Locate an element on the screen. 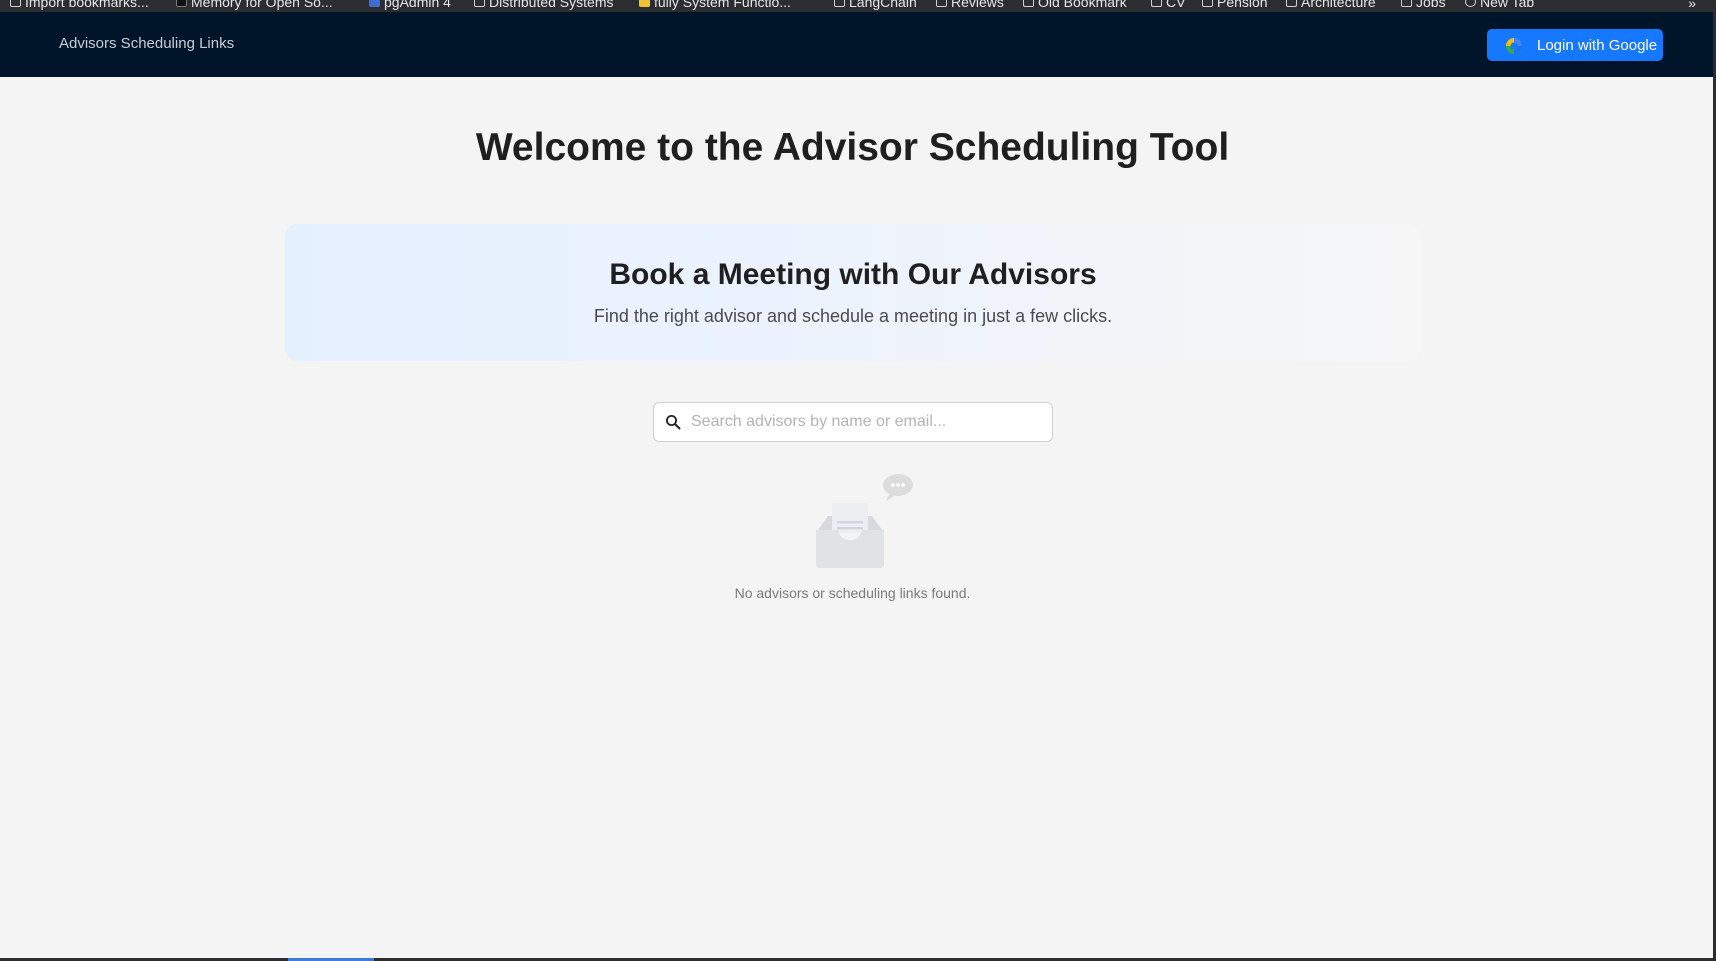  google-logo-icon is located at coordinates (1514, 45).